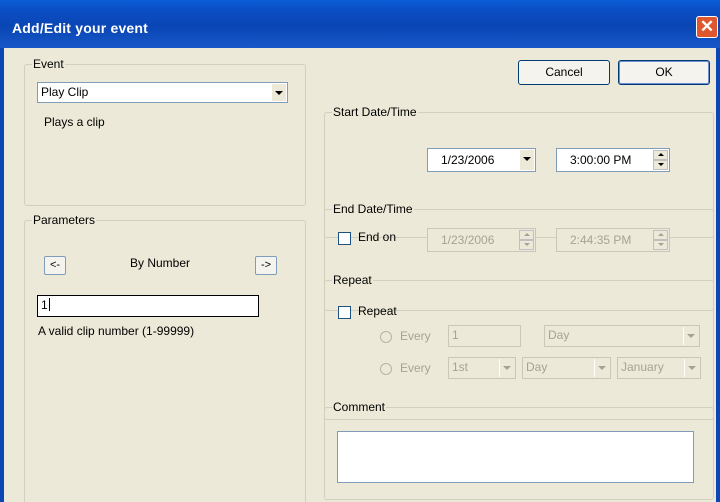  What do you see at coordinates (49, 304) in the screenshot?
I see `text-cursor` at bounding box center [49, 304].